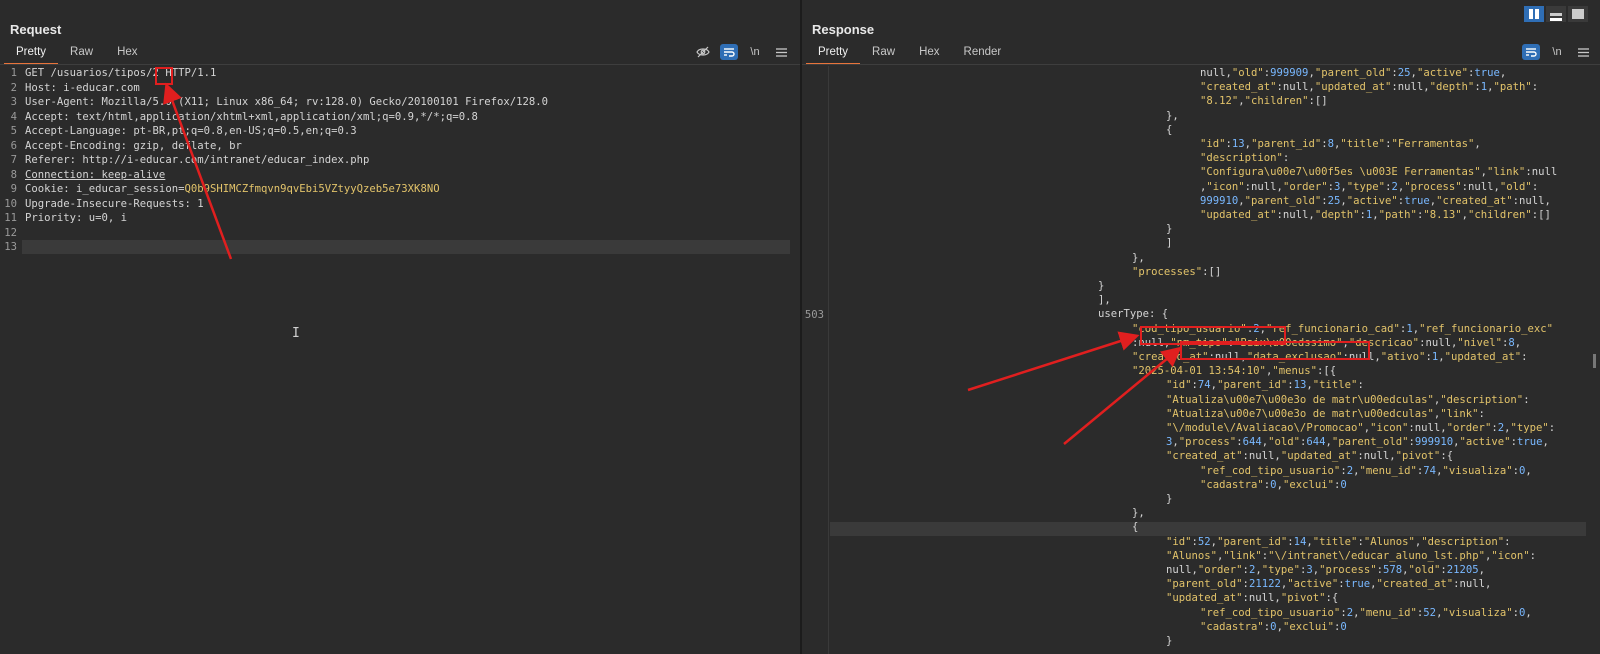  I want to click on annotation-arrows-response, so click(1074, 388).